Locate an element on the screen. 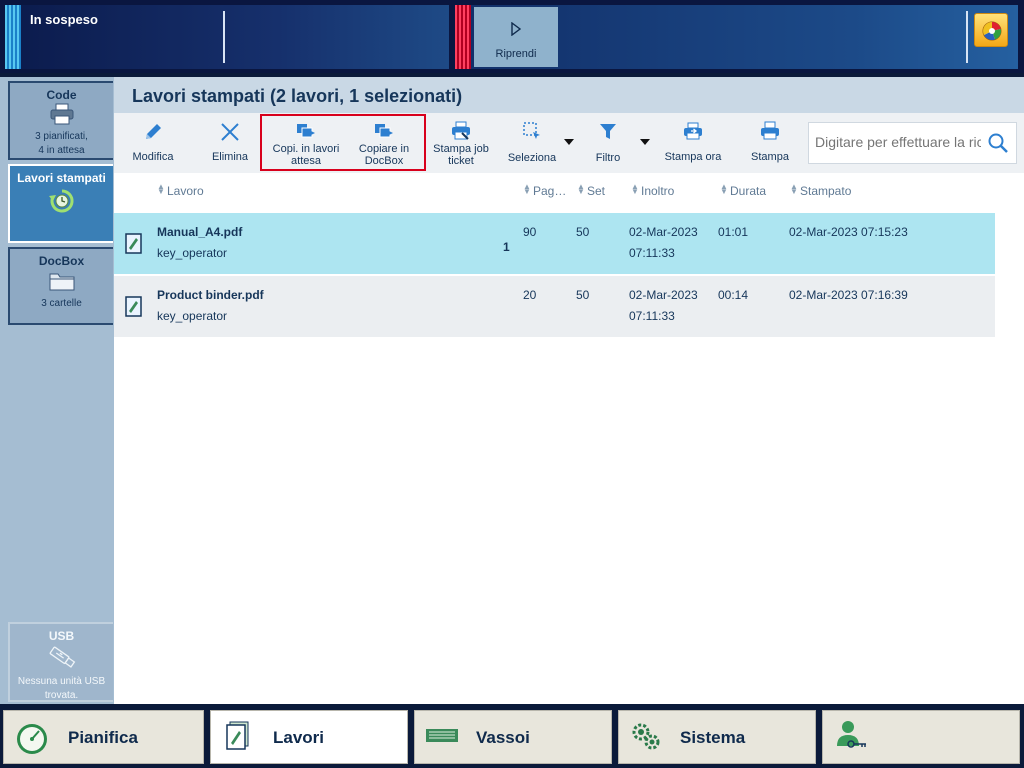 Image resolution: width=1024 pixels, height=768 pixels. select-label: Seleziona is located at coordinates (532, 158).